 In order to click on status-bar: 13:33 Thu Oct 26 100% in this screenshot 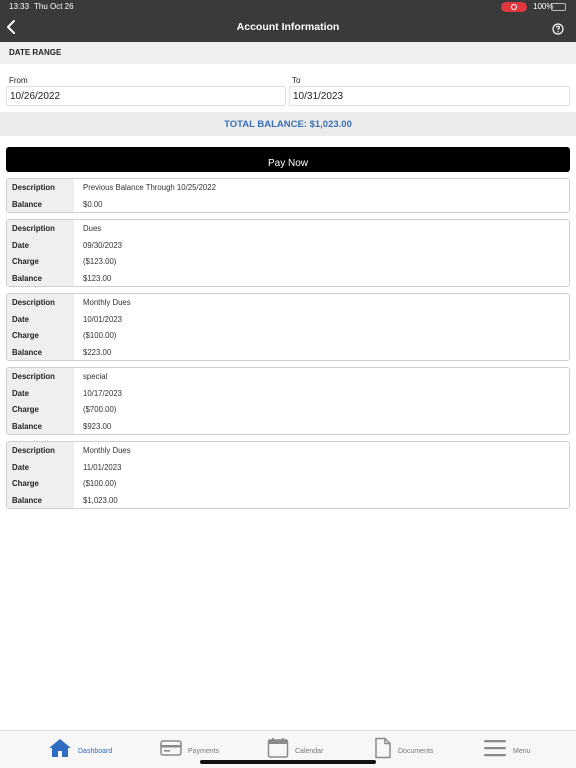, I will do `click(288, 7)`.